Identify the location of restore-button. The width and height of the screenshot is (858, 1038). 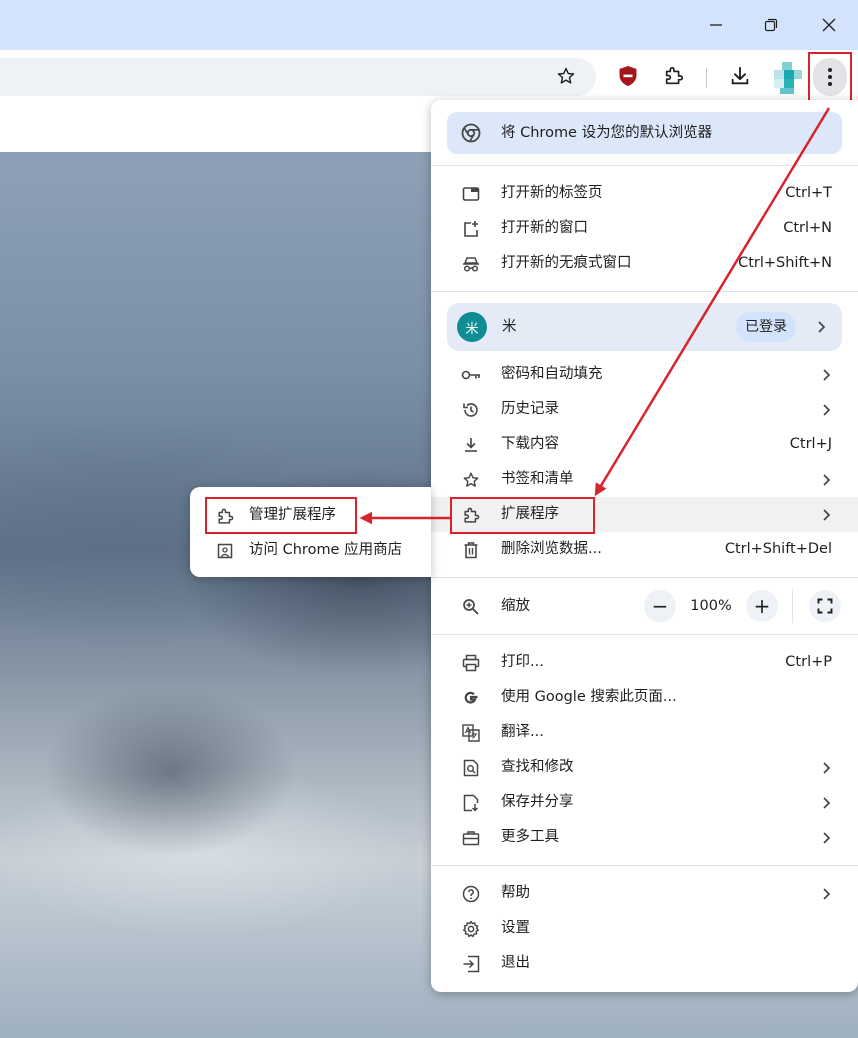
(771, 25).